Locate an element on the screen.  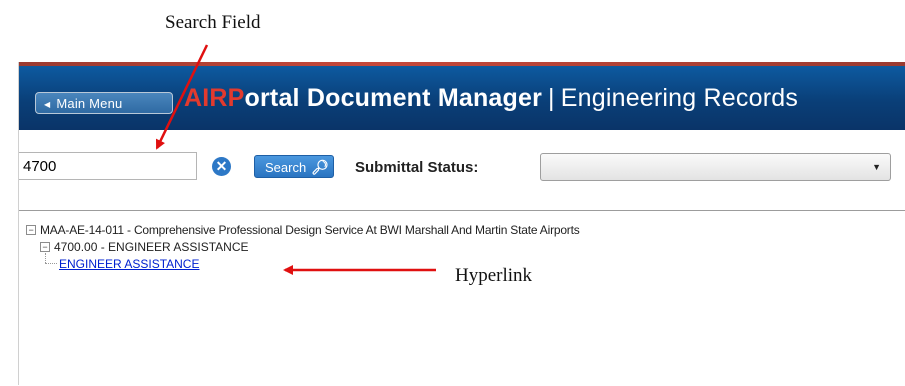
main-menu-label: Main Menu is located at coordinates (89, 103).